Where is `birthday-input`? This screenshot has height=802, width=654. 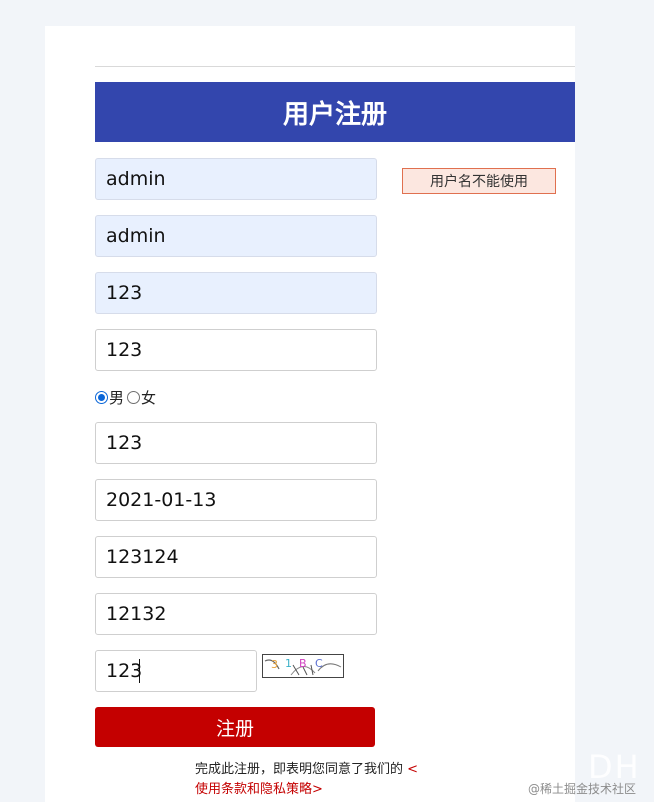 birthday-input is located at coordinates (236, 500).